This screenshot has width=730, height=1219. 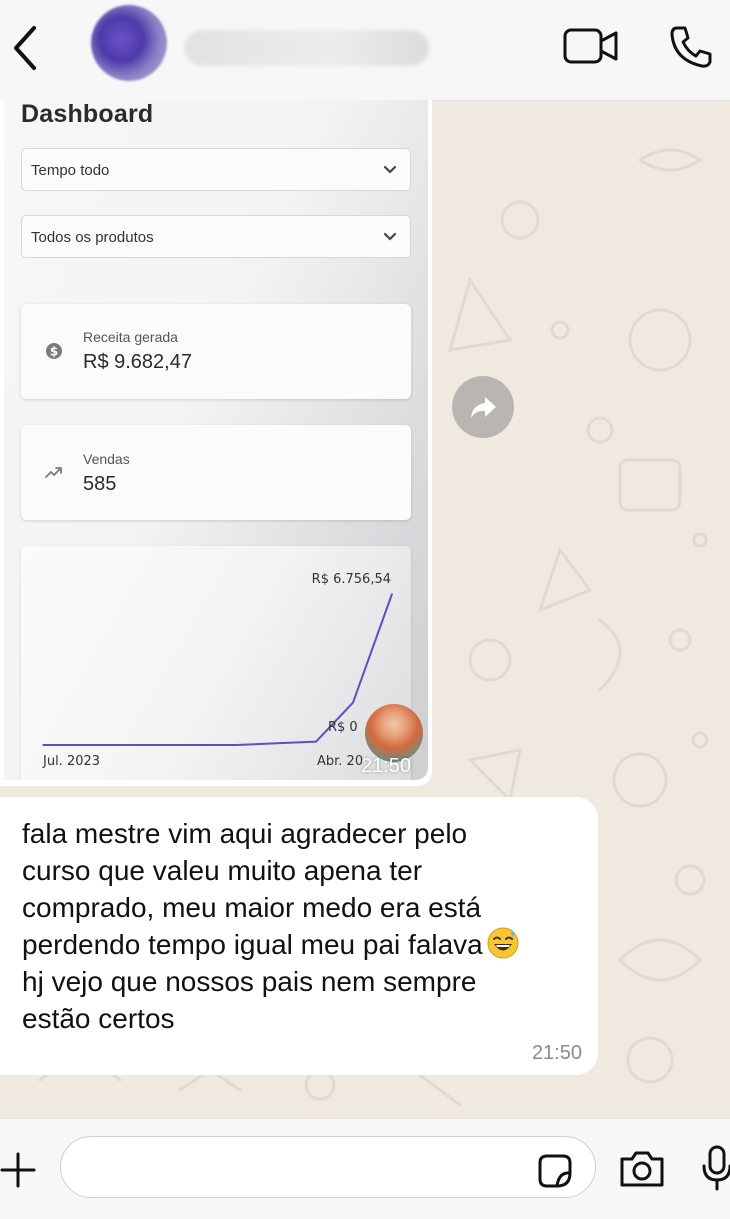 What do you see at coordinates (503, 943) in the screenshot?
I see `grinning-sweat-emoji-icon` at bounding box center [503, 943].